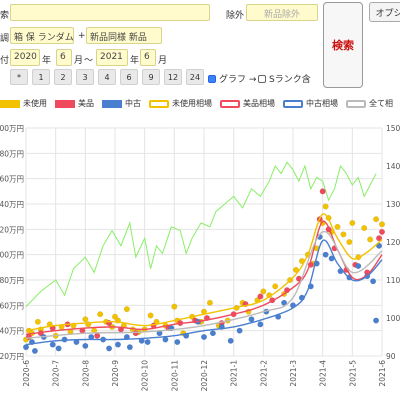  Describe the element at coordinates (47, 61) in the screenshot. I see `from-year-unit: 年` at that location.